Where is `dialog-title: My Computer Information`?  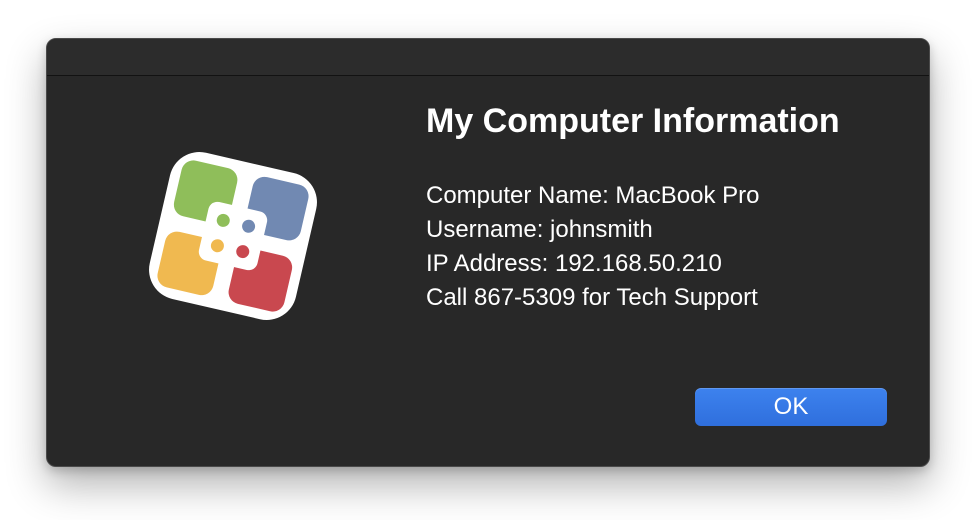
dialog-title: My Computer Information is located at coordinates (633, 121).